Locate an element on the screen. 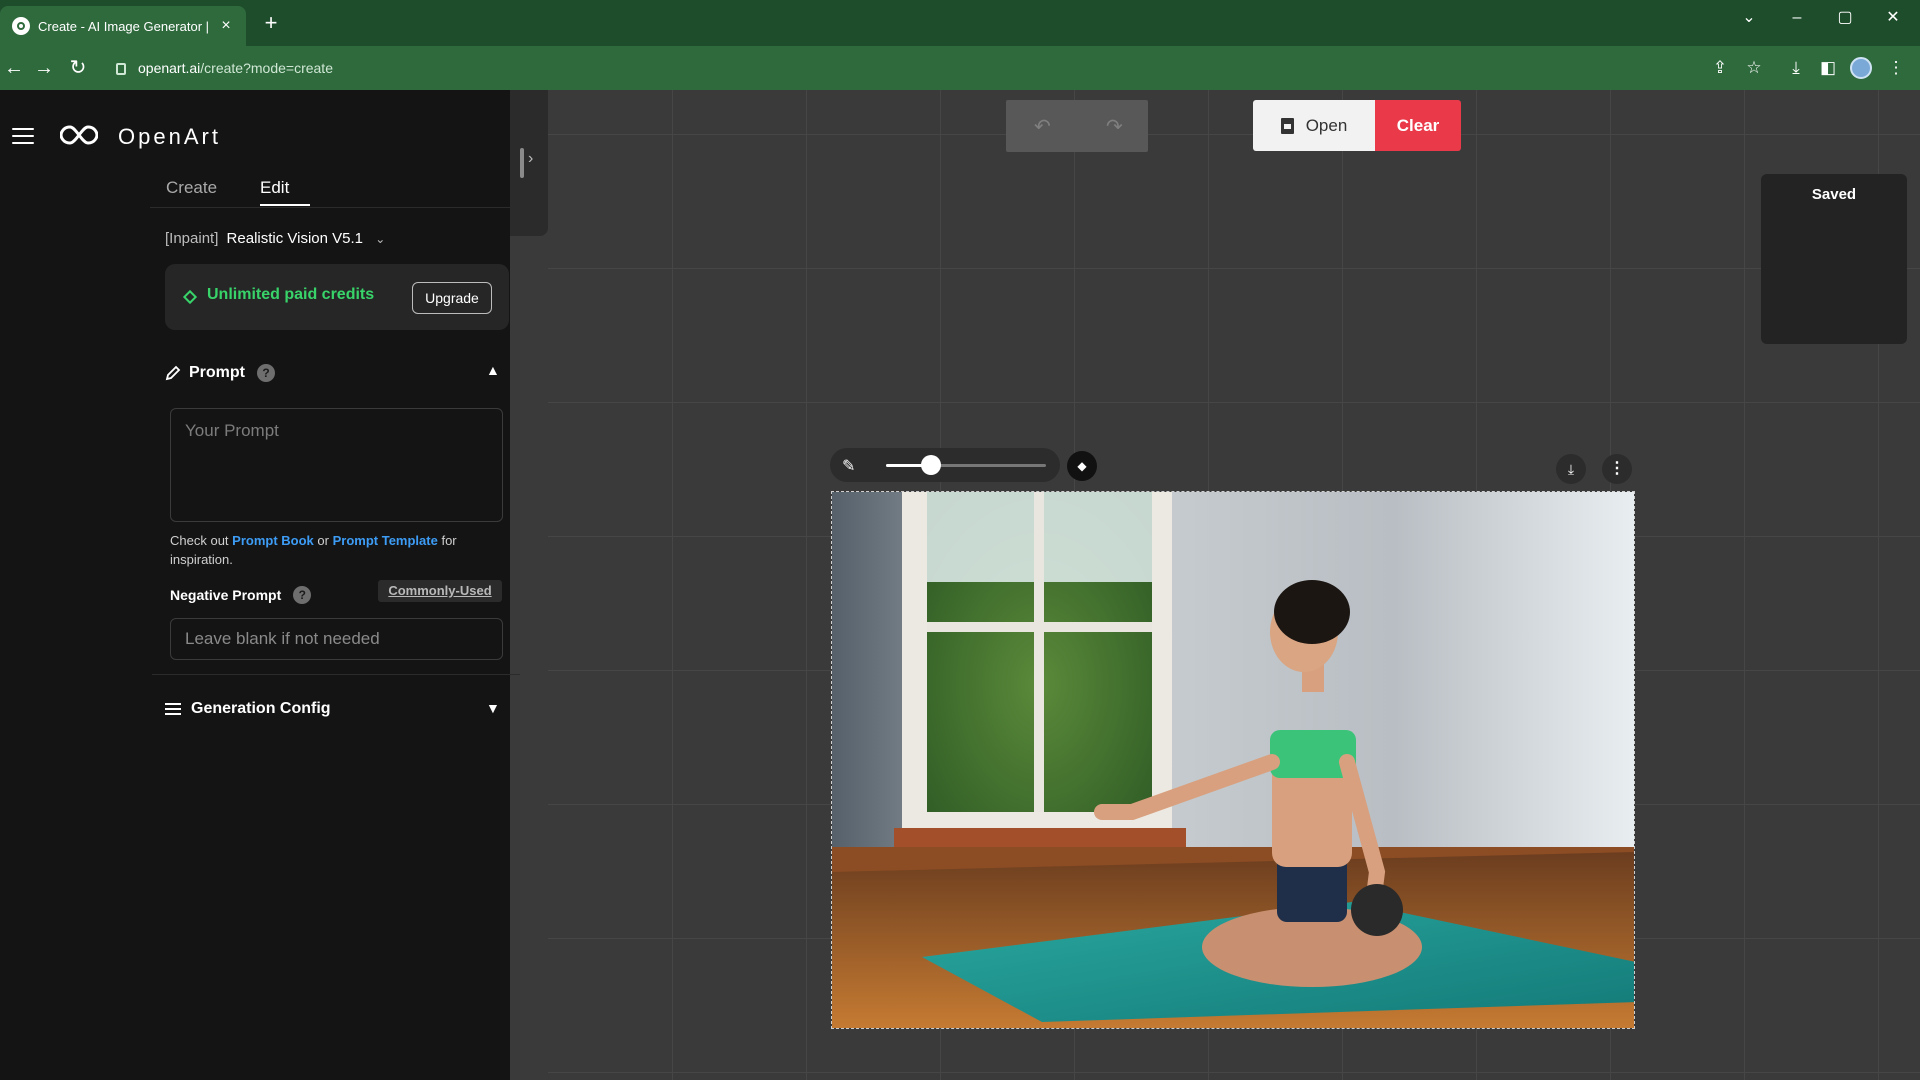 The width and height of the screenshot is (1920, 1080). close-window-button: ✕ is located at coordinates (1893, 18).